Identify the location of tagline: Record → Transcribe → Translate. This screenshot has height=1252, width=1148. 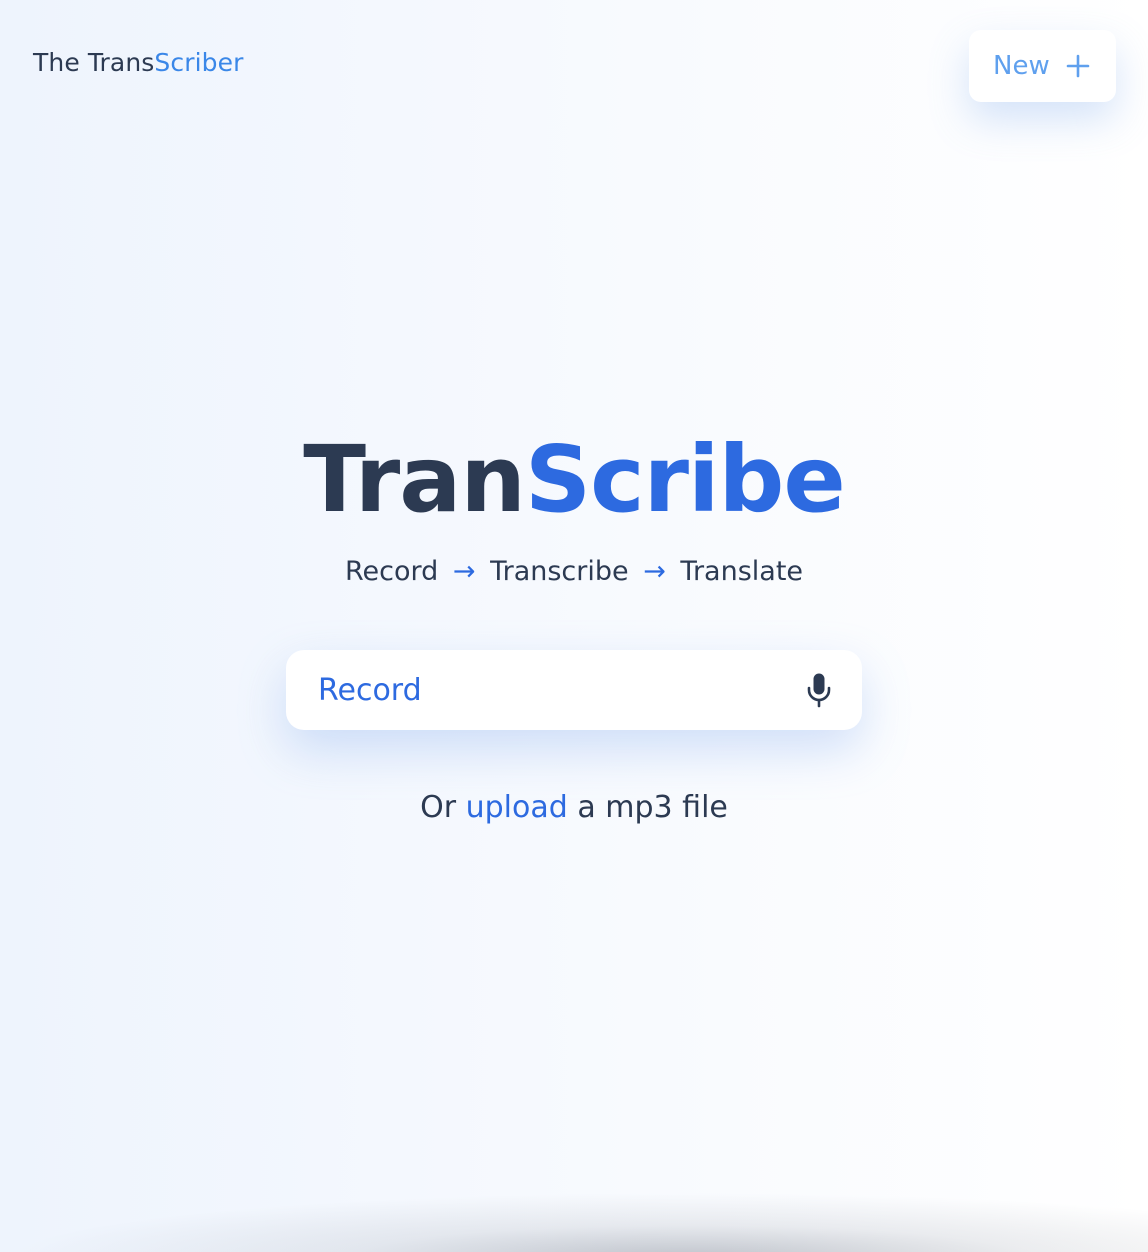
(574, 571).